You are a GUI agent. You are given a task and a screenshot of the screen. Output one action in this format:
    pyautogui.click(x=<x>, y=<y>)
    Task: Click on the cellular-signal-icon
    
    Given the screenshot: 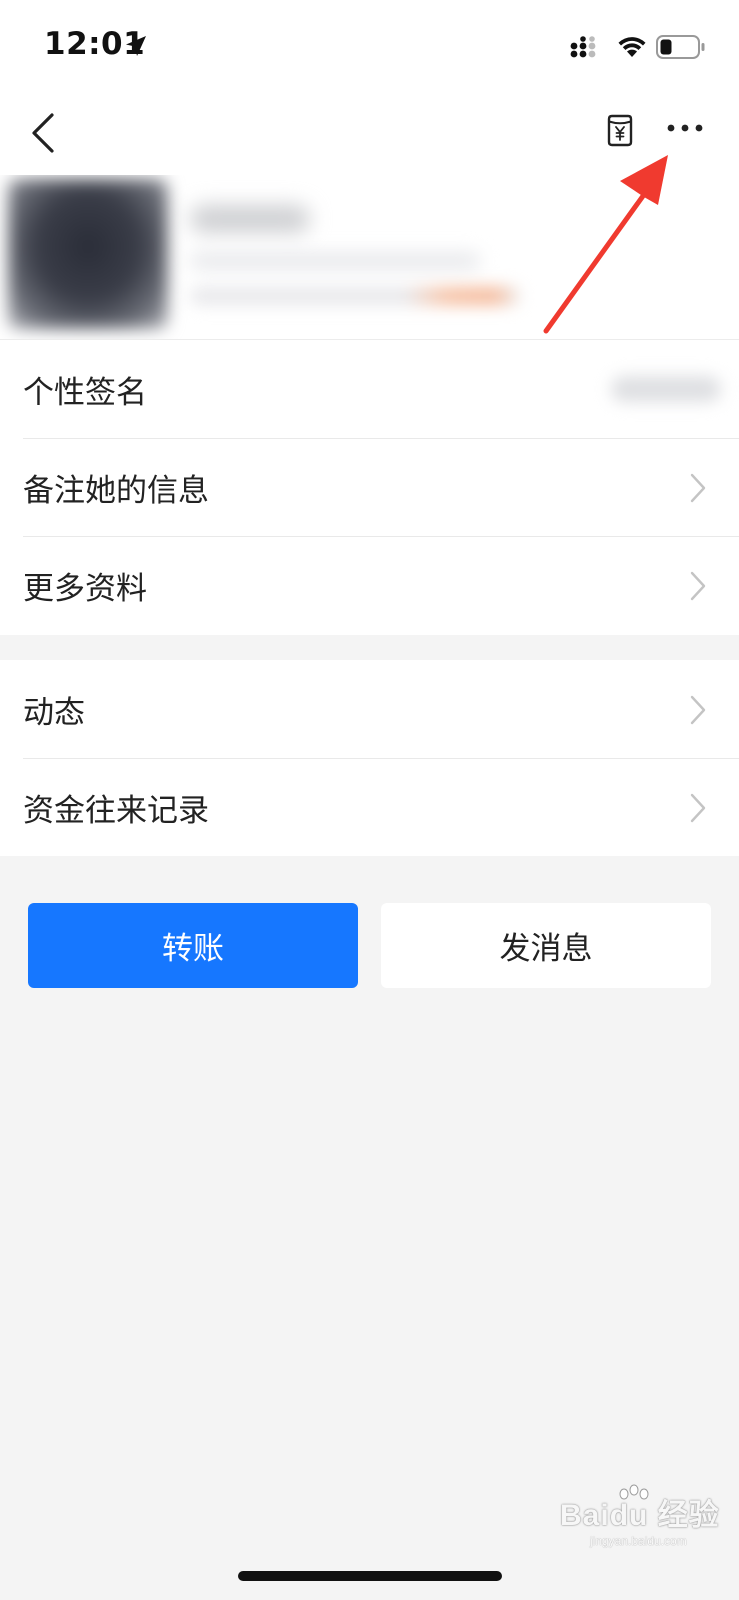 What is the action you would take?
    pyautogui.click(x=583, y=47)
    